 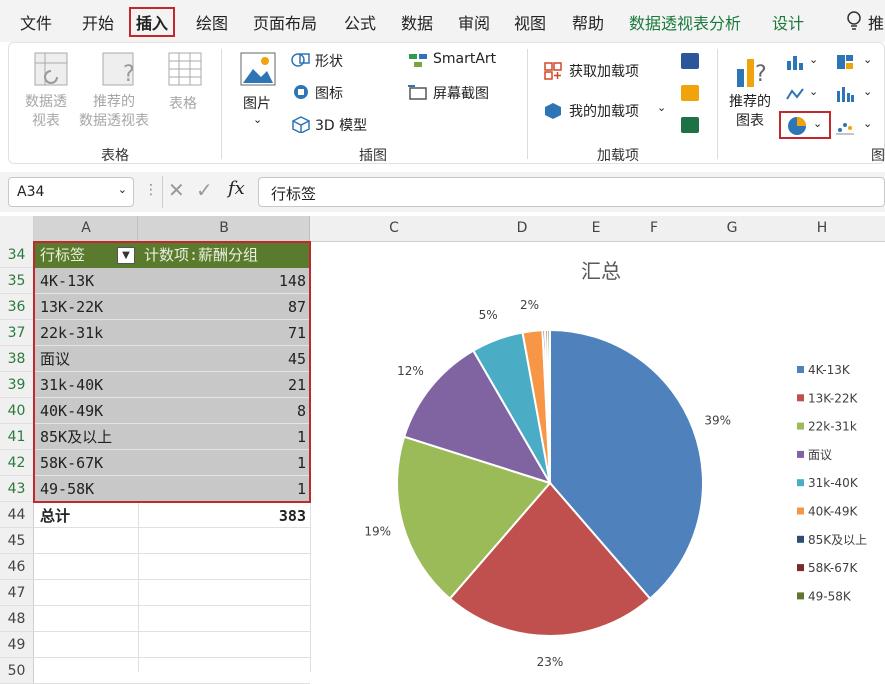 I want to click on pivot-item-count: 148, so click(x=278, y=281).